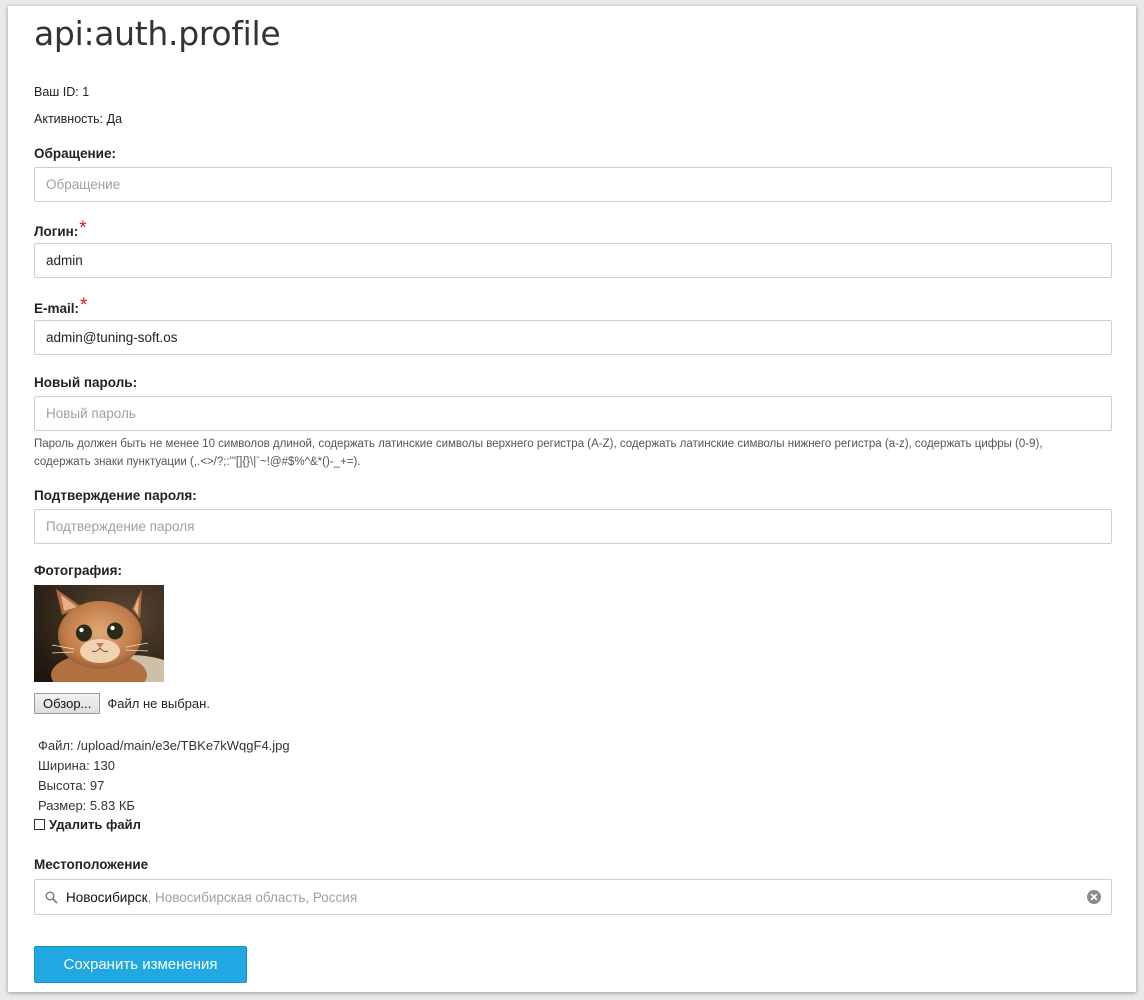  I want to click on file-size: Размер: 5.83 КБ, so click(86, 805).